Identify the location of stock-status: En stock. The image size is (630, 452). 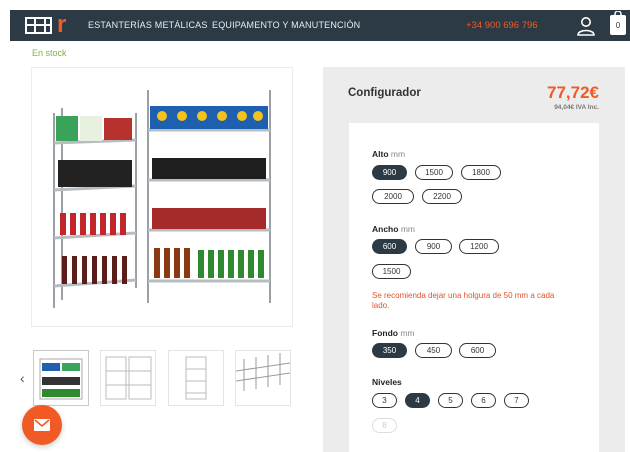
(49, 53).